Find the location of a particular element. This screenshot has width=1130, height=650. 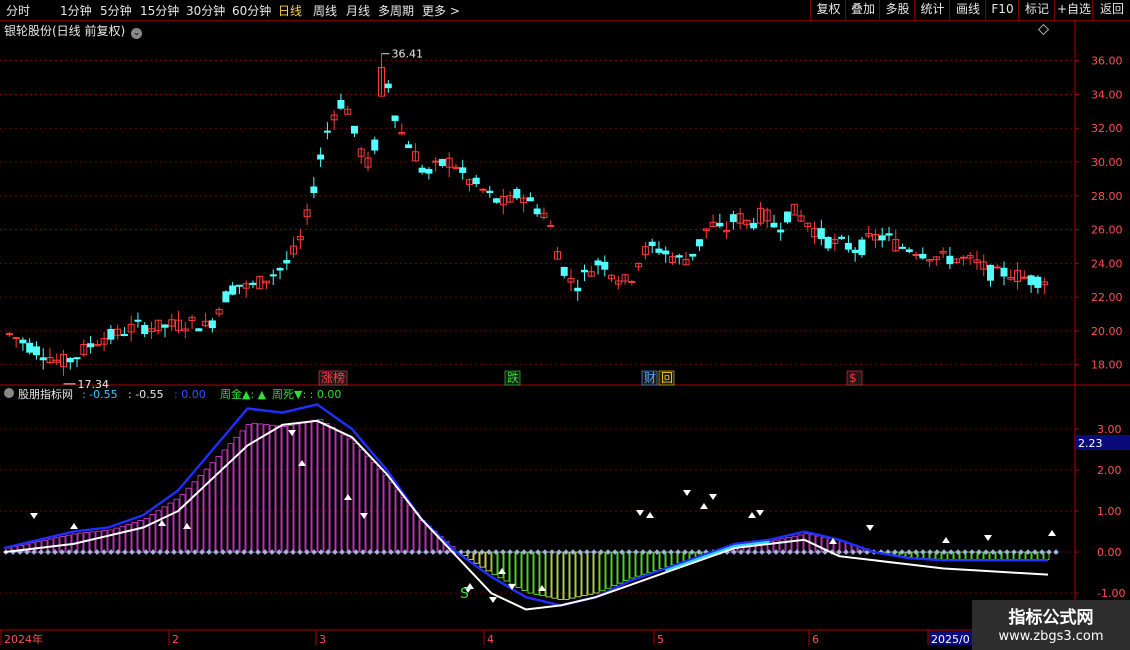

timeframe-tab-9: 多周期 is located at coordinates (396, 10).